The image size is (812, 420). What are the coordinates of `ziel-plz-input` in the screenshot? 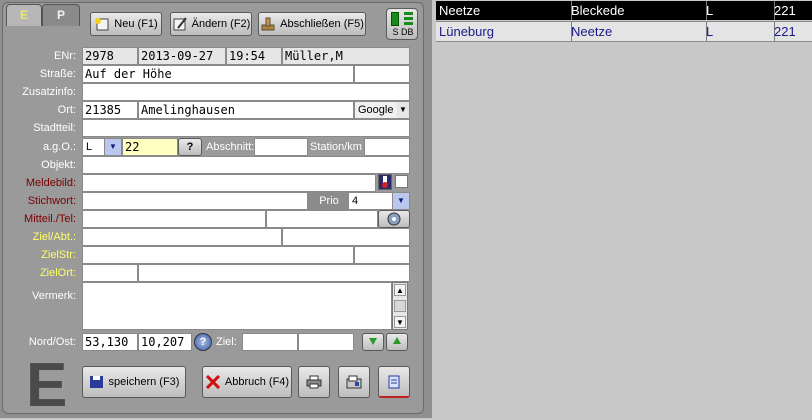 It's located at (110, 273).